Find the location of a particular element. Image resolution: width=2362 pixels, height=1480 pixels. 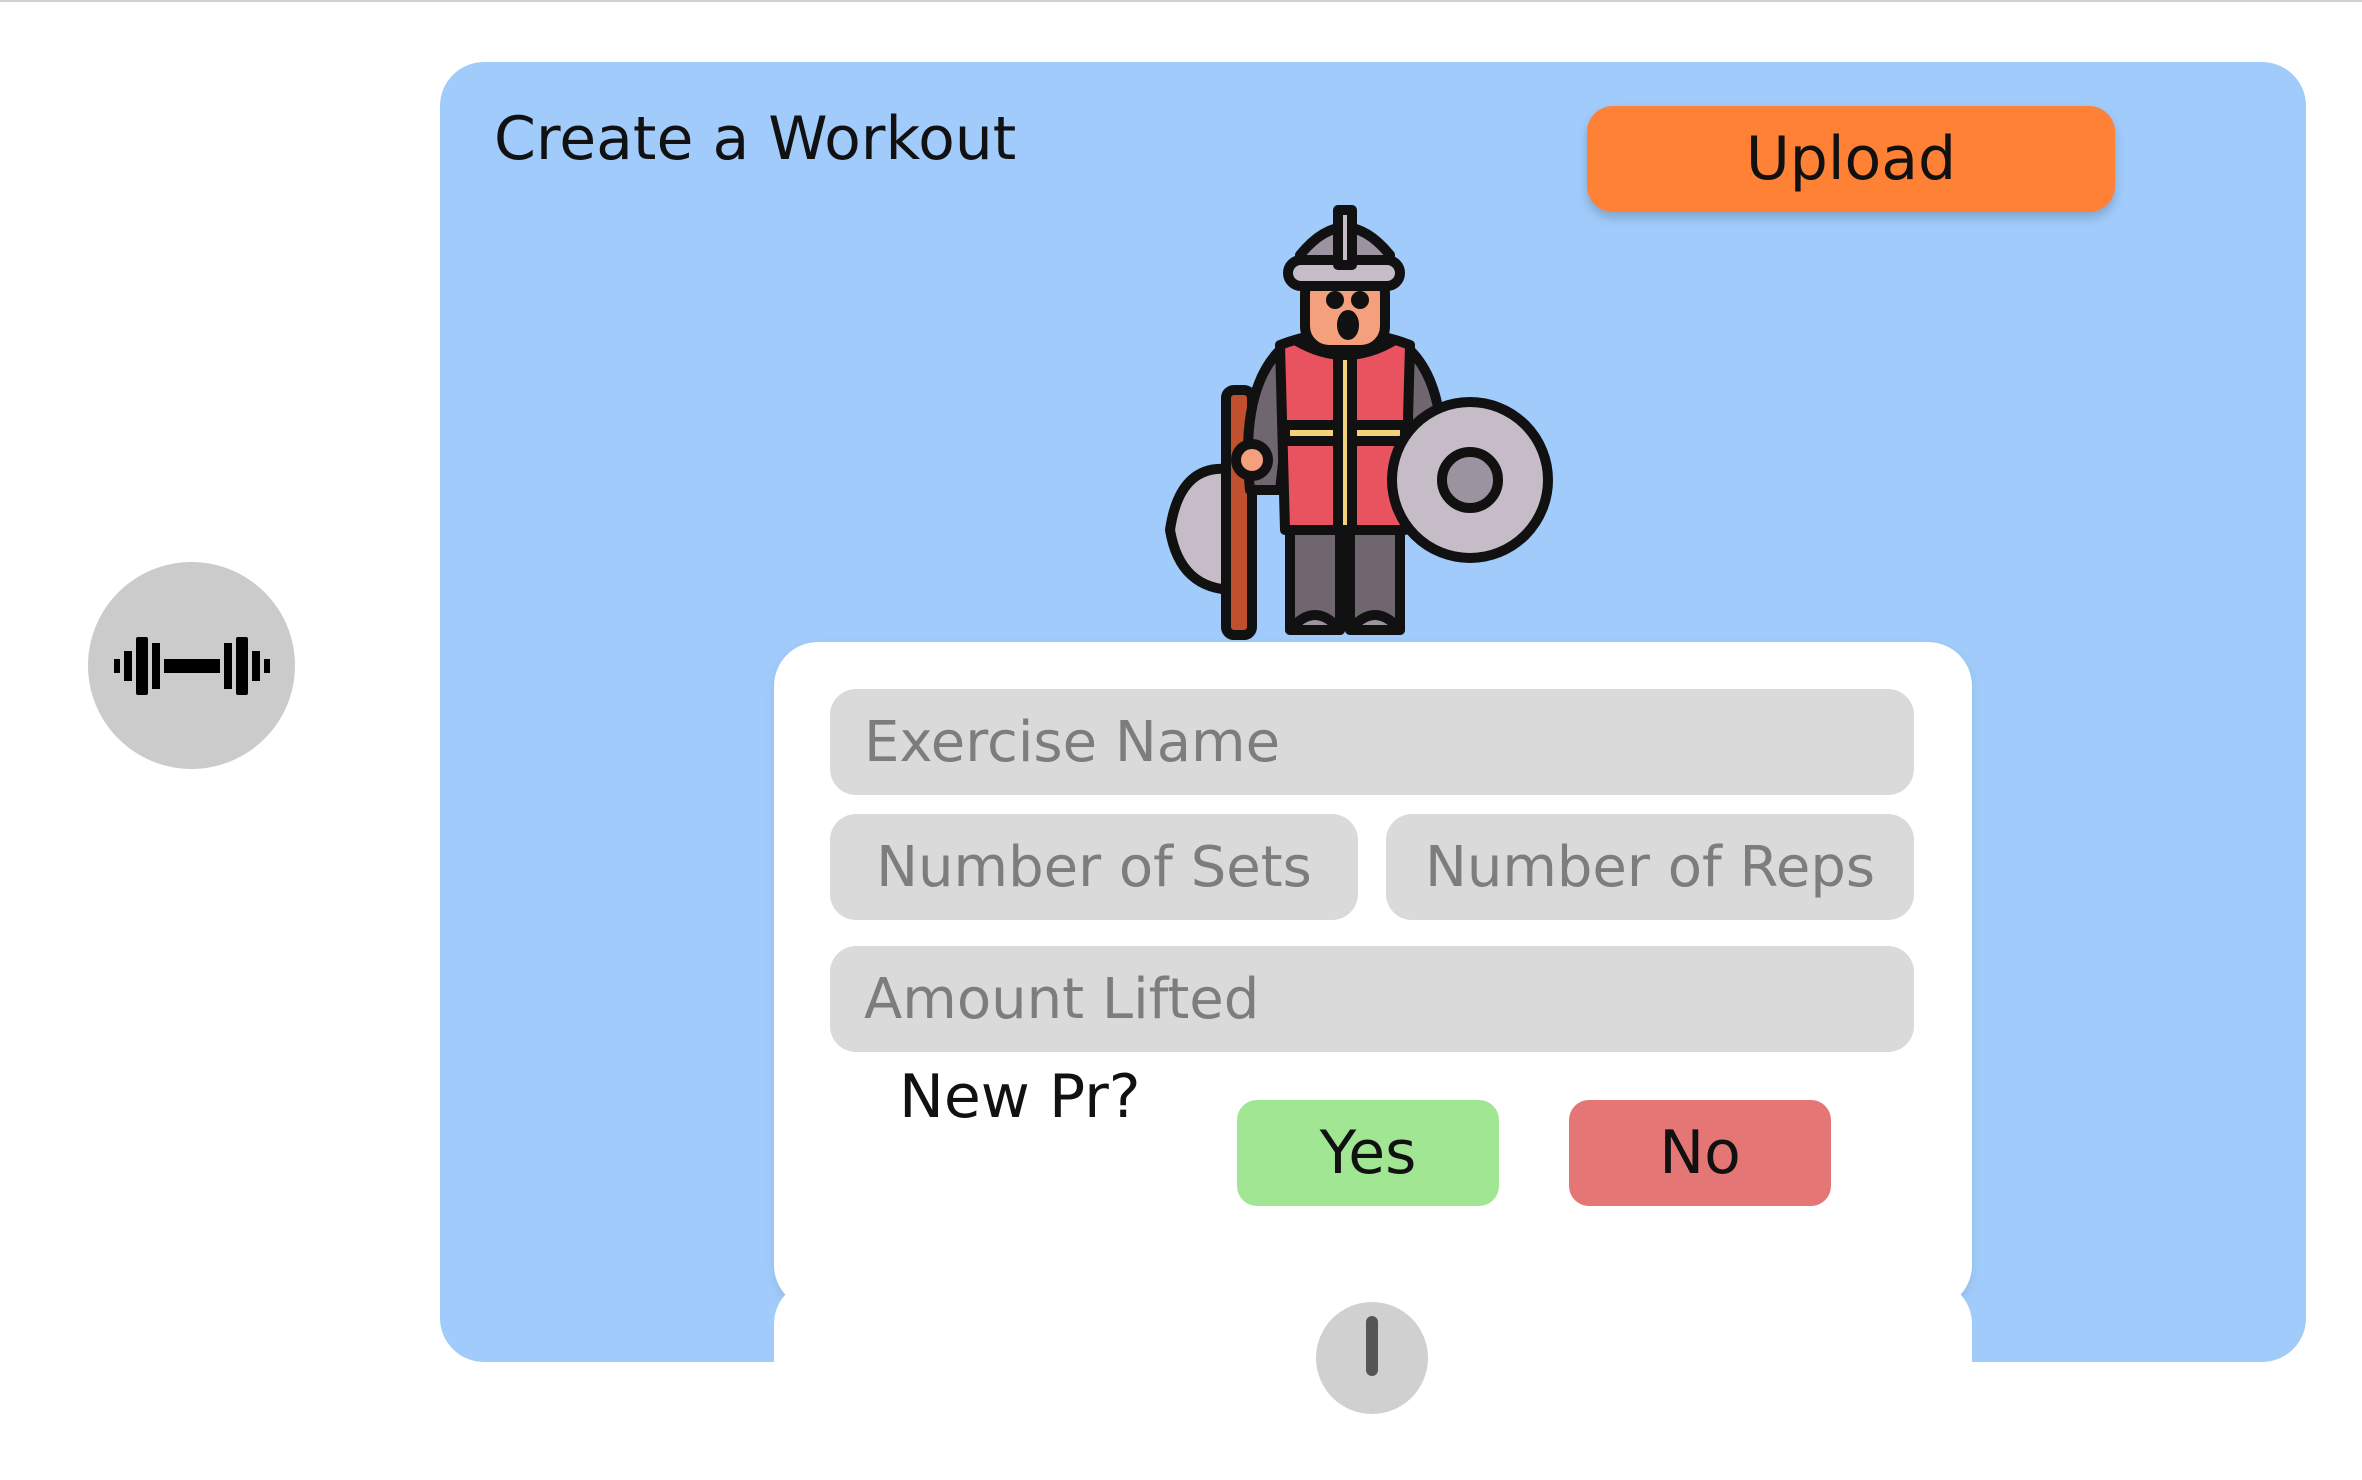

sets-input is located at coordinates (1094, 867).